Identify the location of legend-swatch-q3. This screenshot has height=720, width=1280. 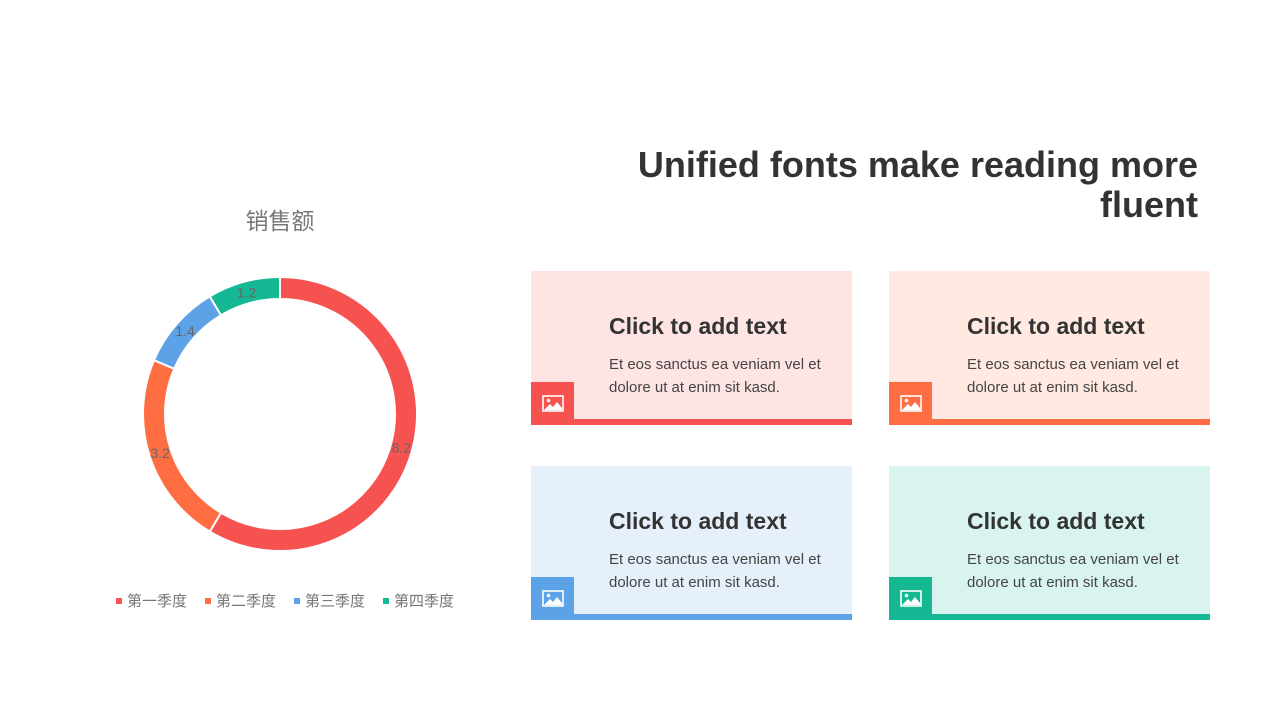
(297, 600).